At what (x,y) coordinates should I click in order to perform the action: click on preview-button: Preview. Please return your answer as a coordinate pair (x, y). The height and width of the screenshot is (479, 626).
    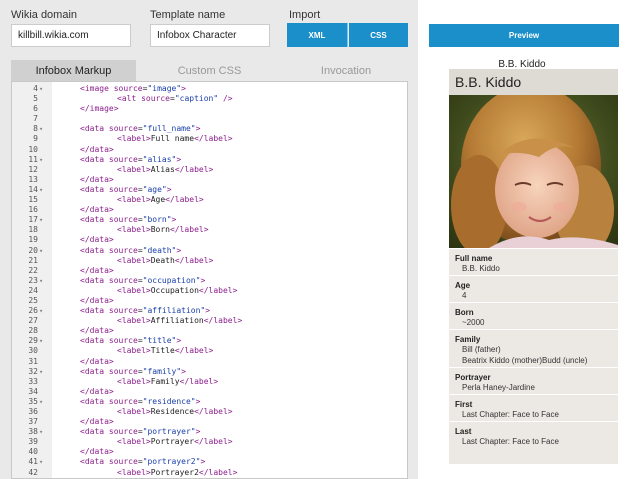
    Looking at the image, I should click on (524, 35).